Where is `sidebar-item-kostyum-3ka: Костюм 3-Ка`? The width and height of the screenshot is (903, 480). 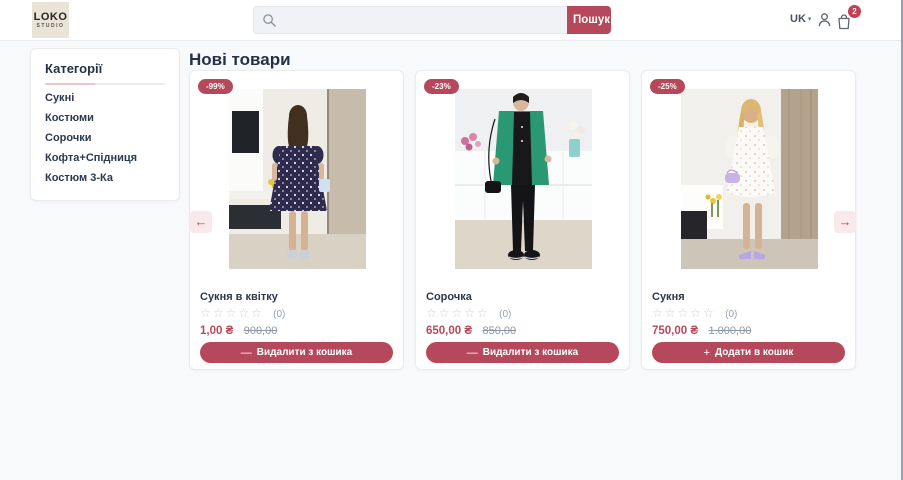 sidebar-item-kostyum-3ka: Костюм 3-Ка is located at coordinates (105, 178).